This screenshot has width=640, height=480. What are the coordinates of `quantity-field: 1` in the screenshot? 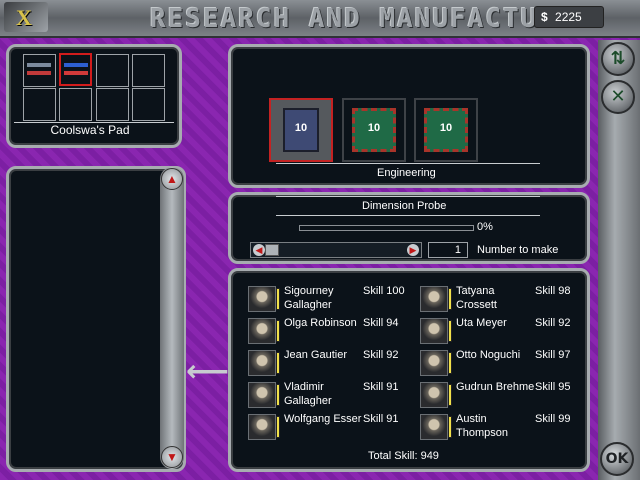 It's located at (448, 250).